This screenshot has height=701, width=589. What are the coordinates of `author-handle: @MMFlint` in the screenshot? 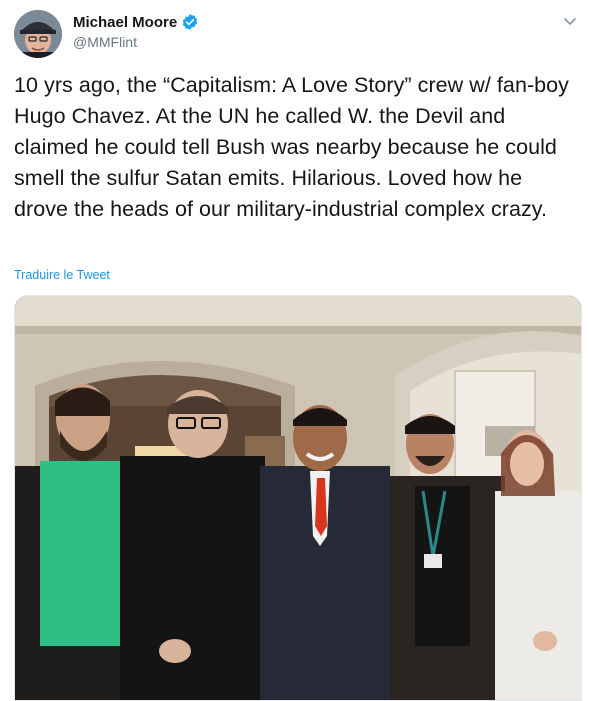 It's located at (105, 42).